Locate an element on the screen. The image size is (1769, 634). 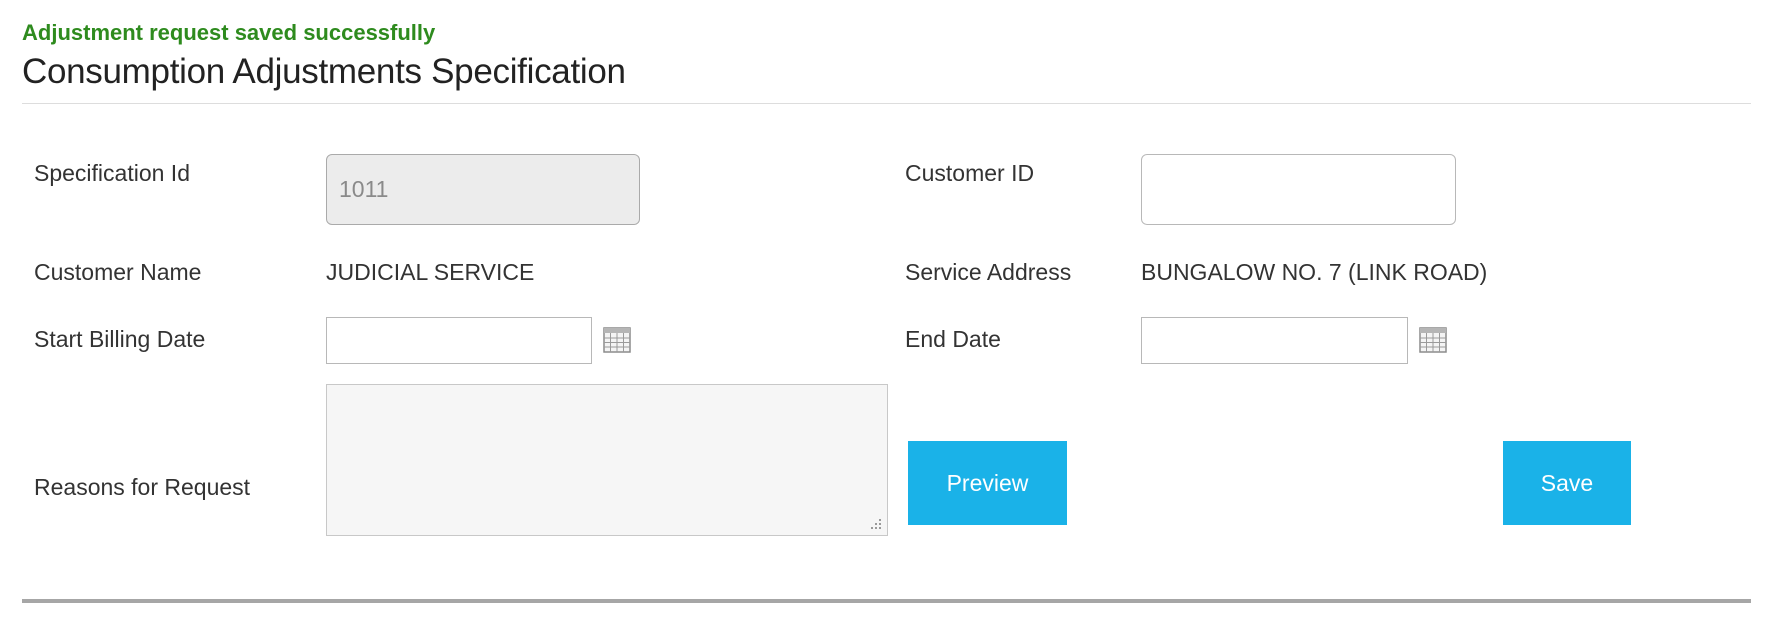
customer-name-label: Customer Name is located at coordinates (118, 272).